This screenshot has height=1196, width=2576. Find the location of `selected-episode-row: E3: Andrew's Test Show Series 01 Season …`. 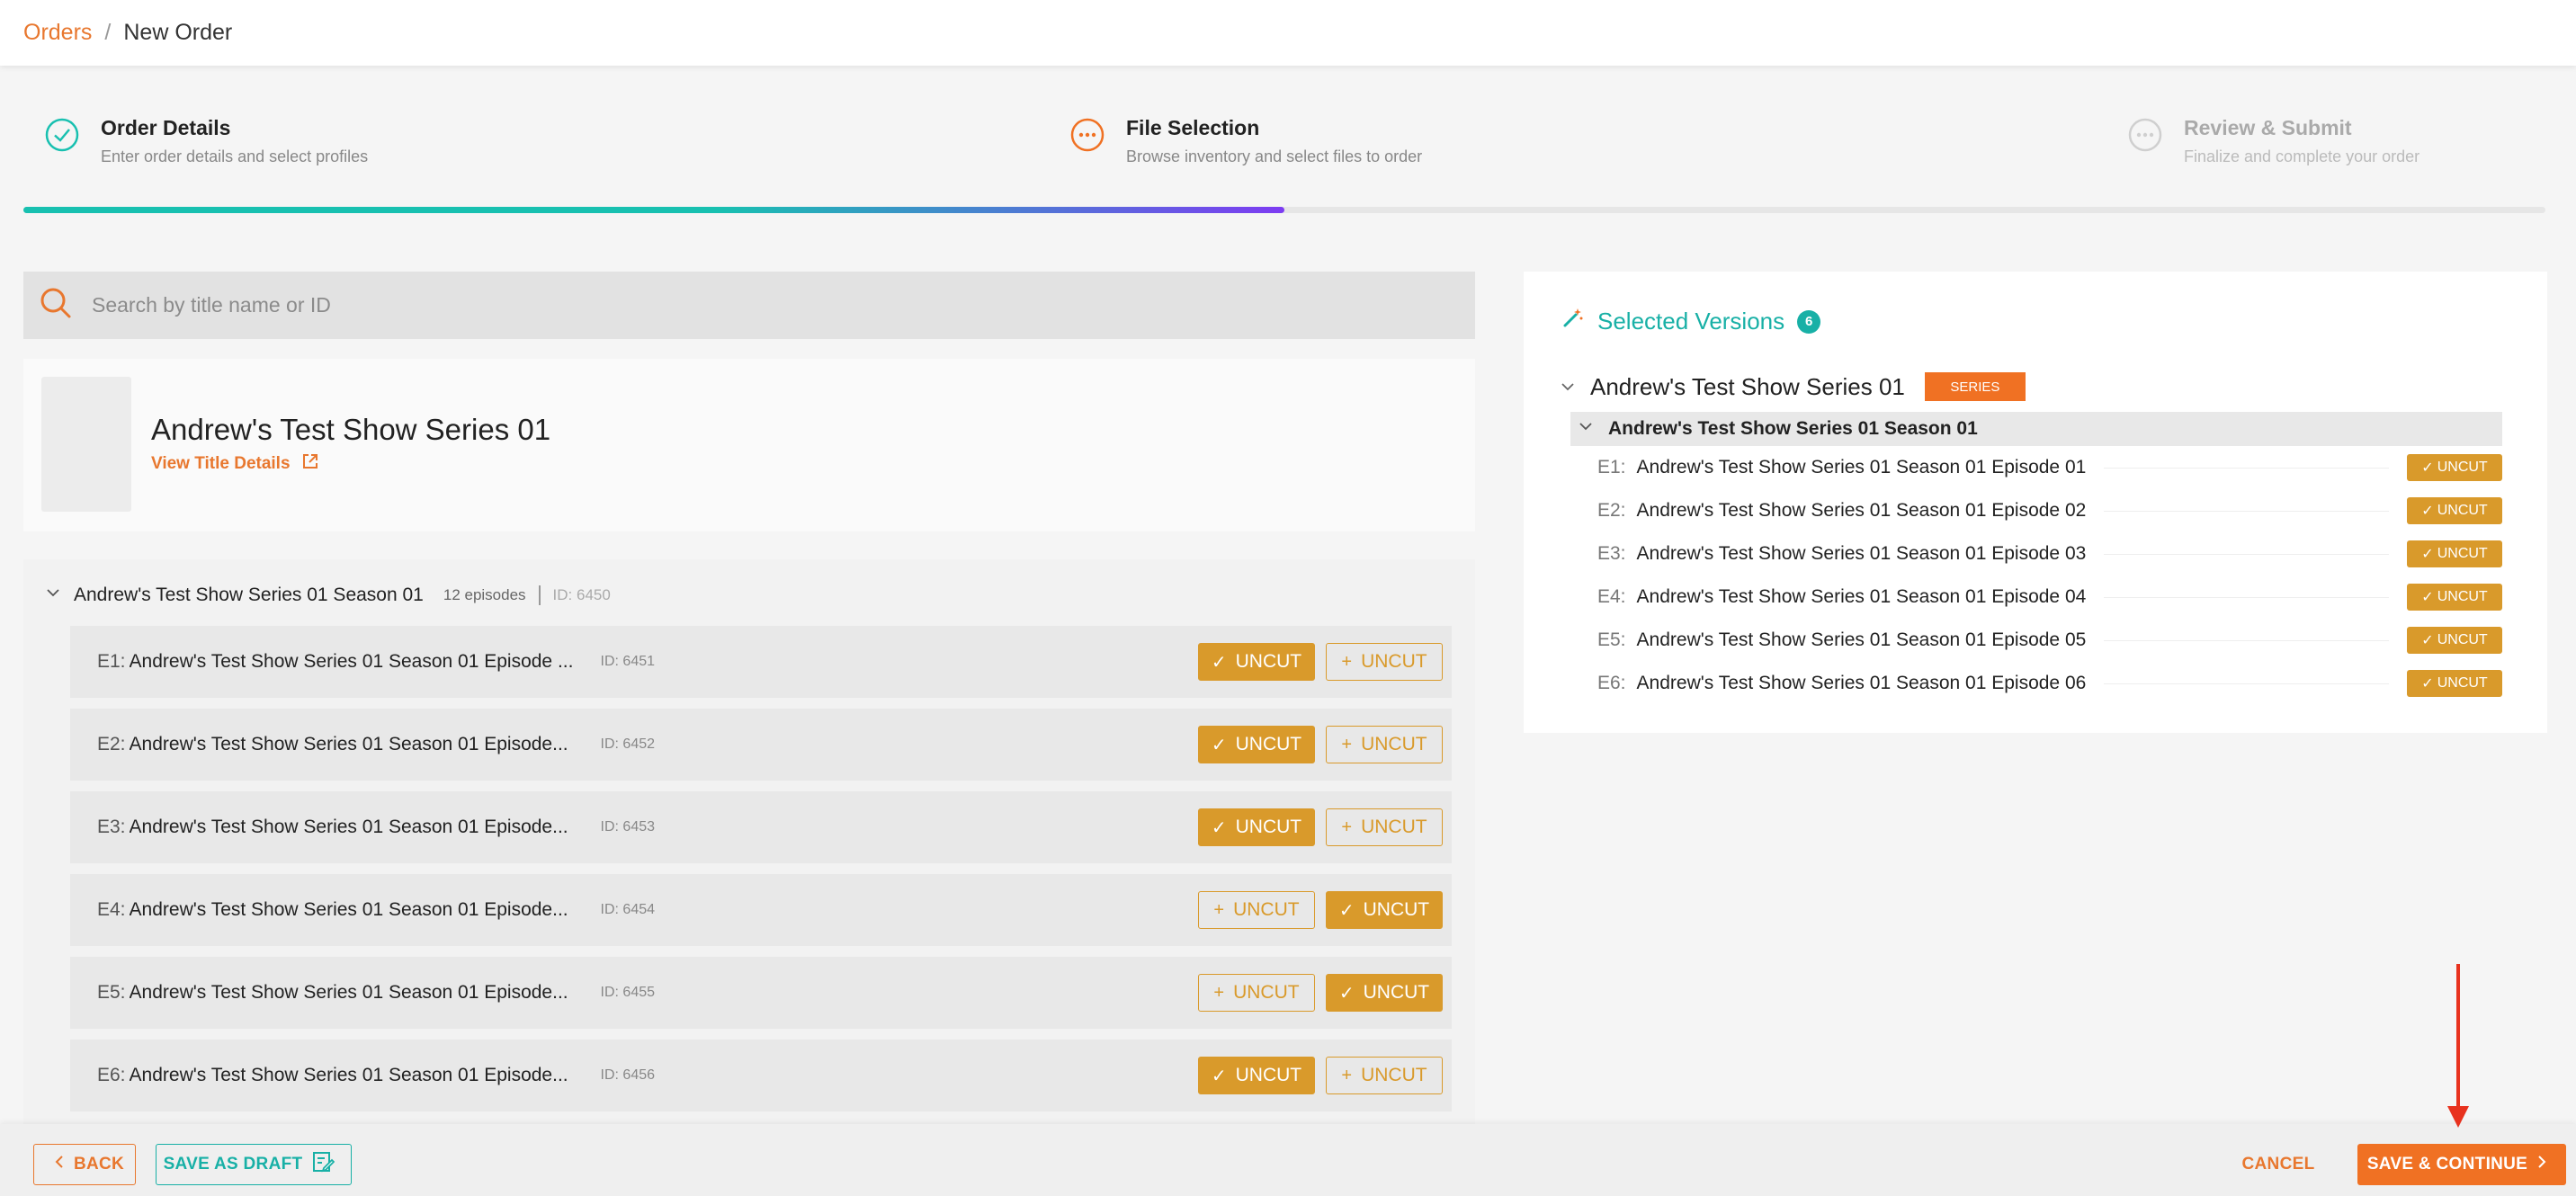

selected-episode-row: E3: Andrew's Test Show Series 01 Season … is located at coordinates (2049, 554).